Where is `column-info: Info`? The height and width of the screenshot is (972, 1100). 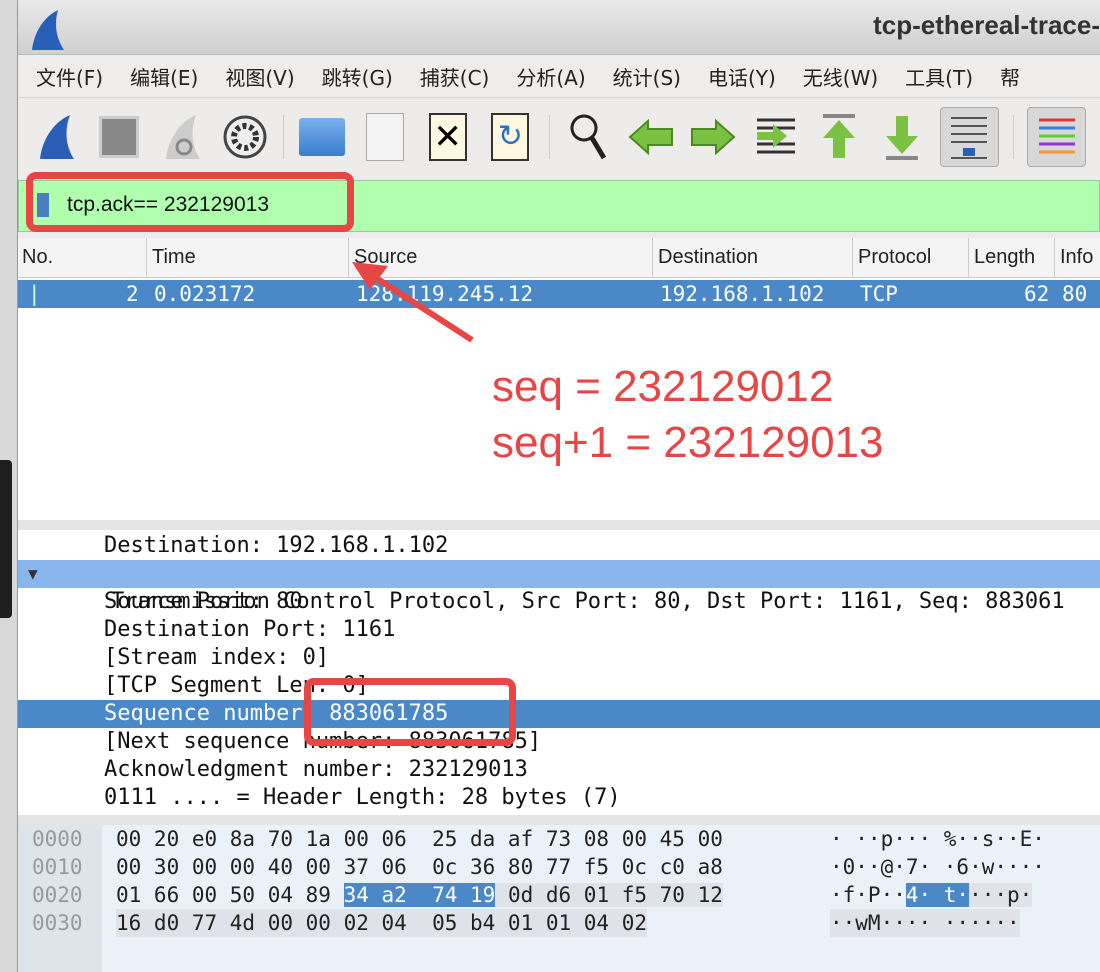
column-info: Info is located at coordinates (1076, 257).